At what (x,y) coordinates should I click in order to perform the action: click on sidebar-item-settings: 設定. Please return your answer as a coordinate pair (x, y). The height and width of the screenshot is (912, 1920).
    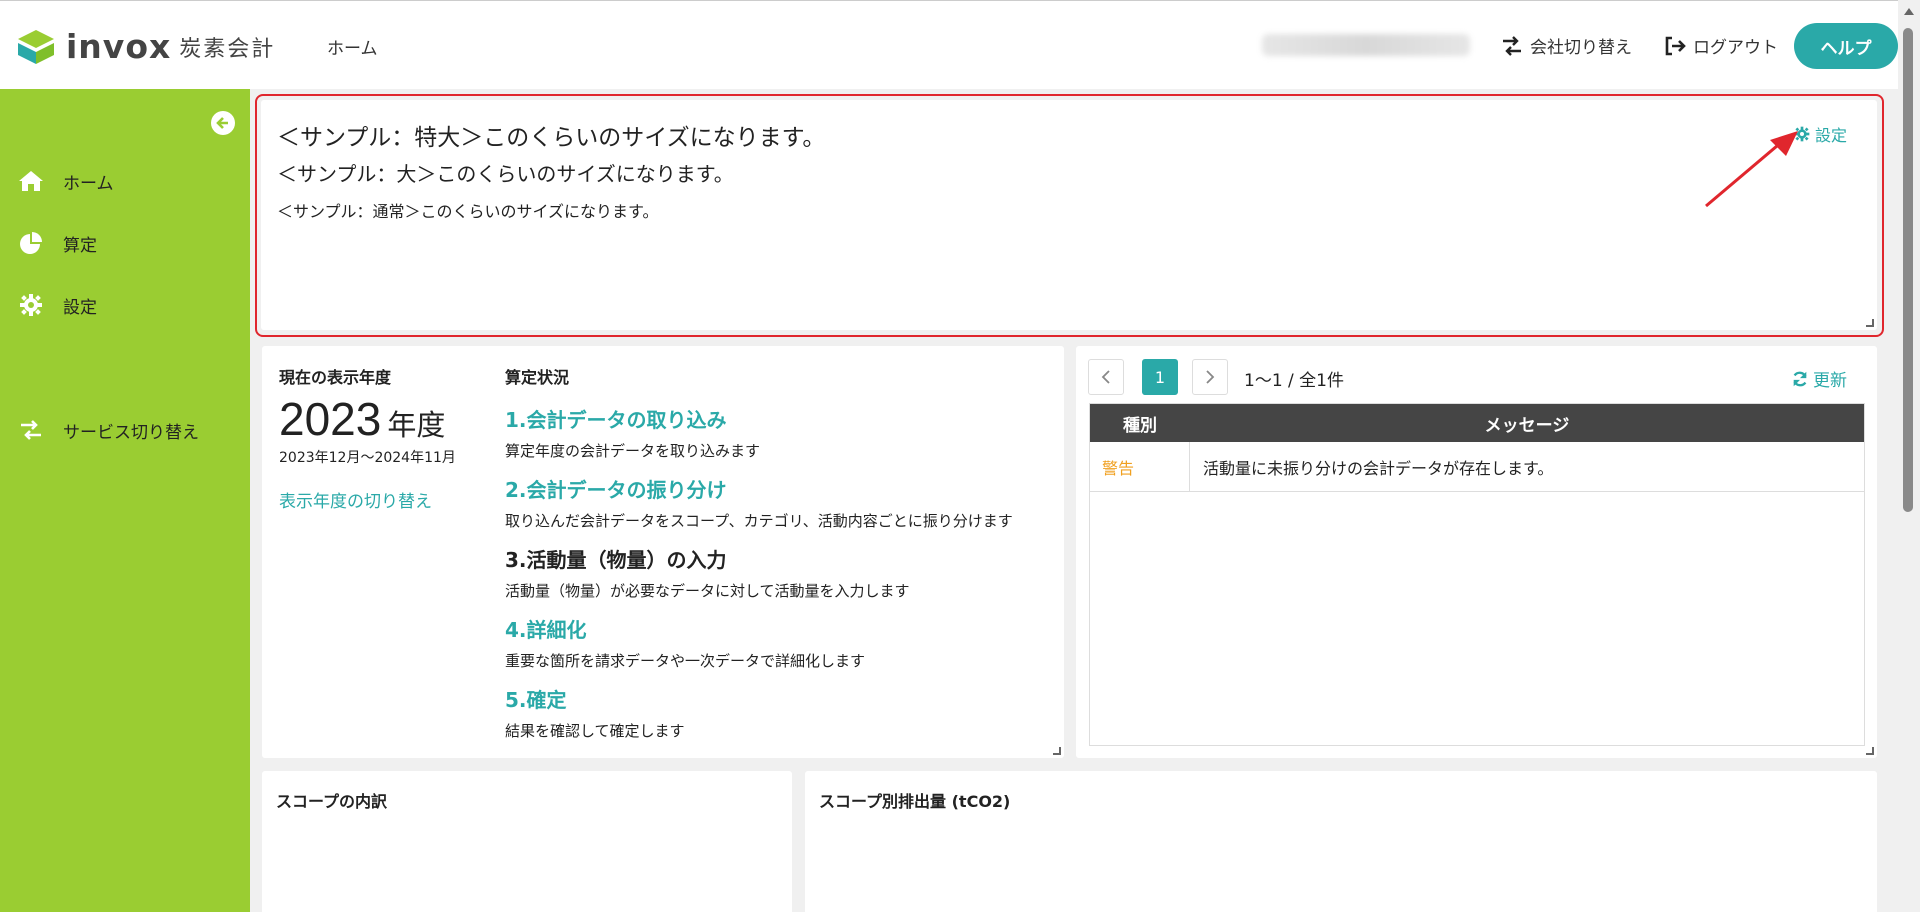
    Looking at the image, I should click on (57, 305).